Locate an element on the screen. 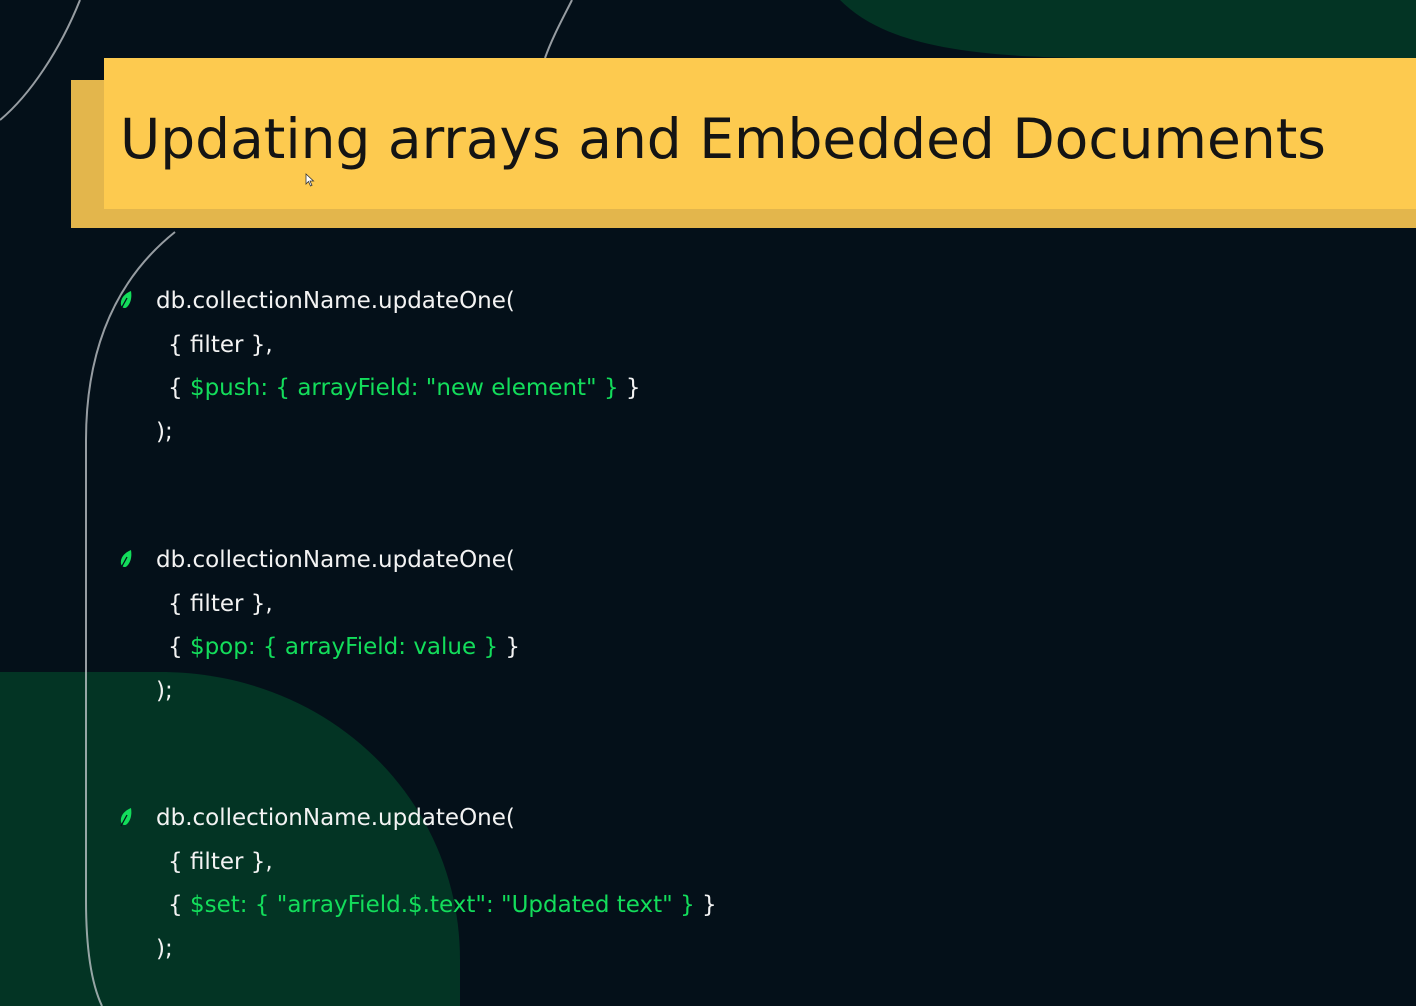 This screenshot has width=1416, height=1006. mouse-pointer-icon is located at coordinates (310, 180).